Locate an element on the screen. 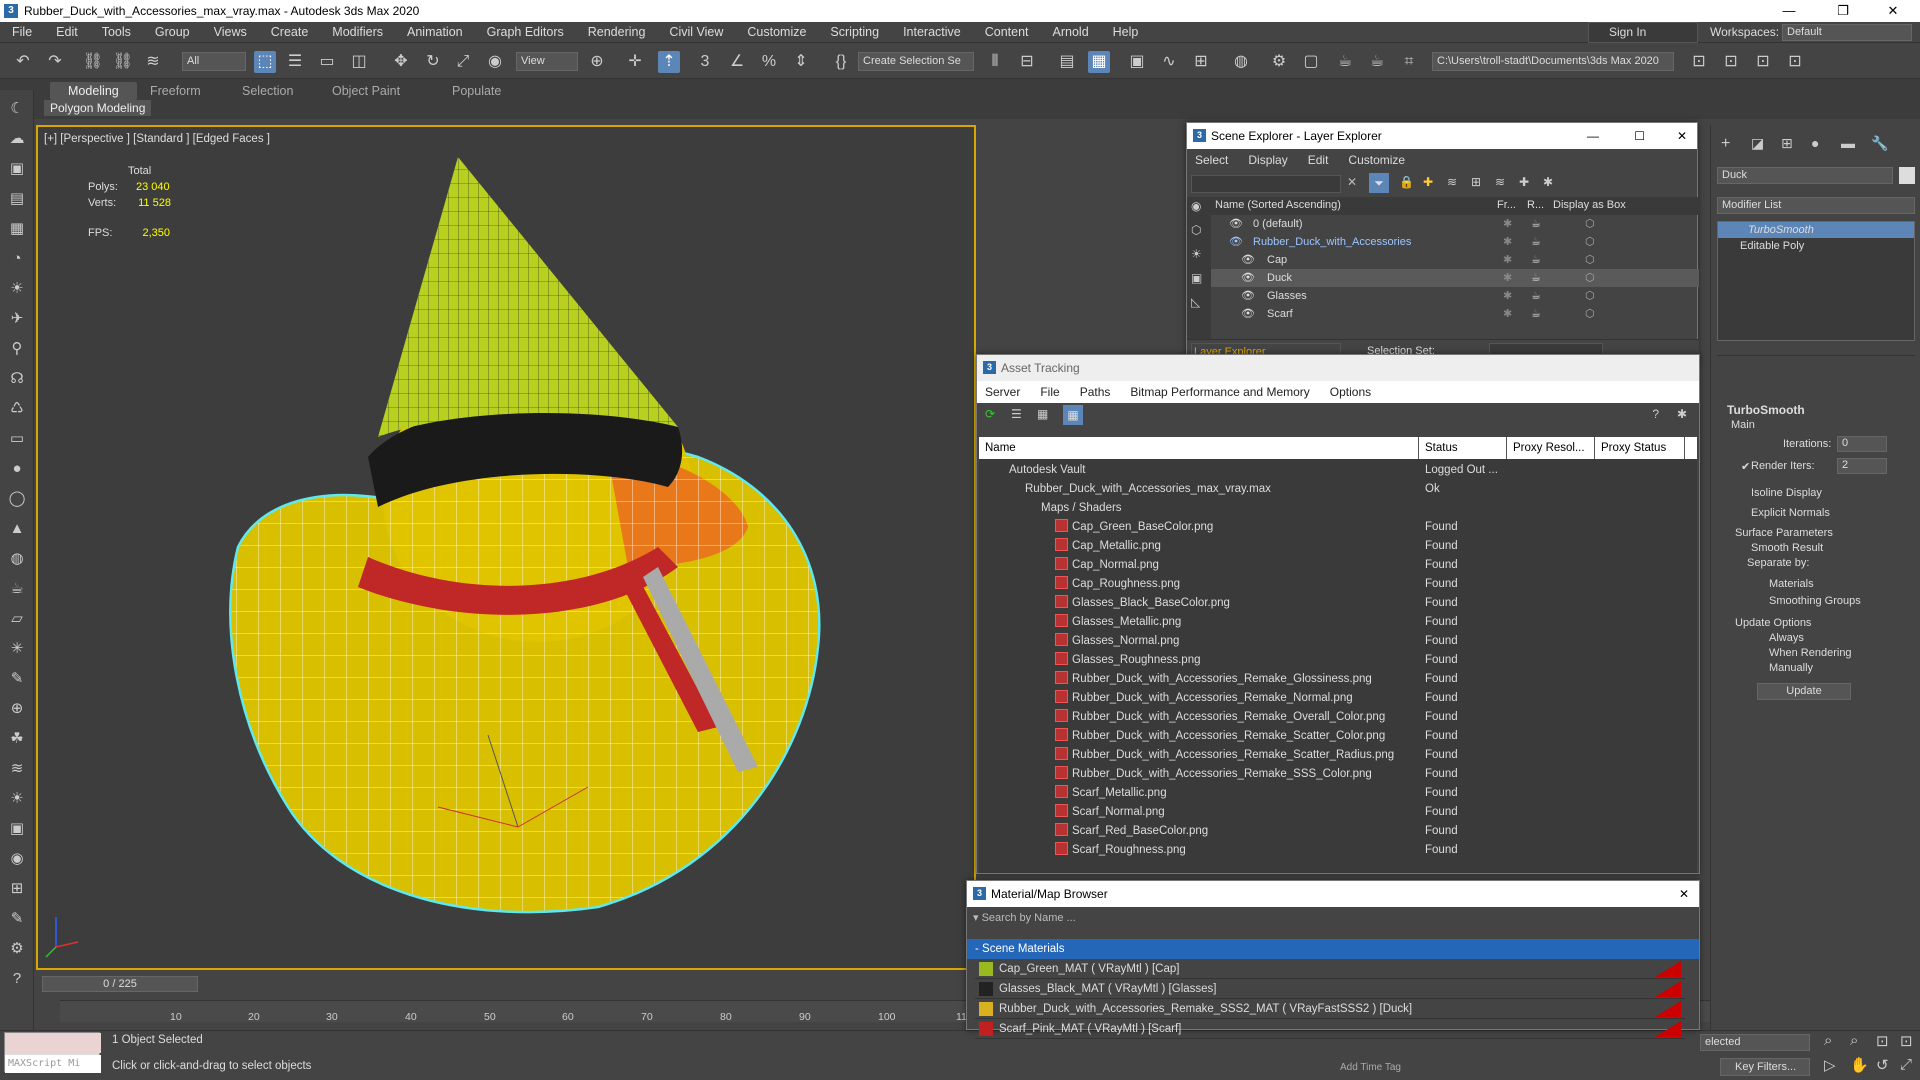 This screenshot has height=1080, width=1920. particle-icon: ✳ is located at coordinates (17, 649).